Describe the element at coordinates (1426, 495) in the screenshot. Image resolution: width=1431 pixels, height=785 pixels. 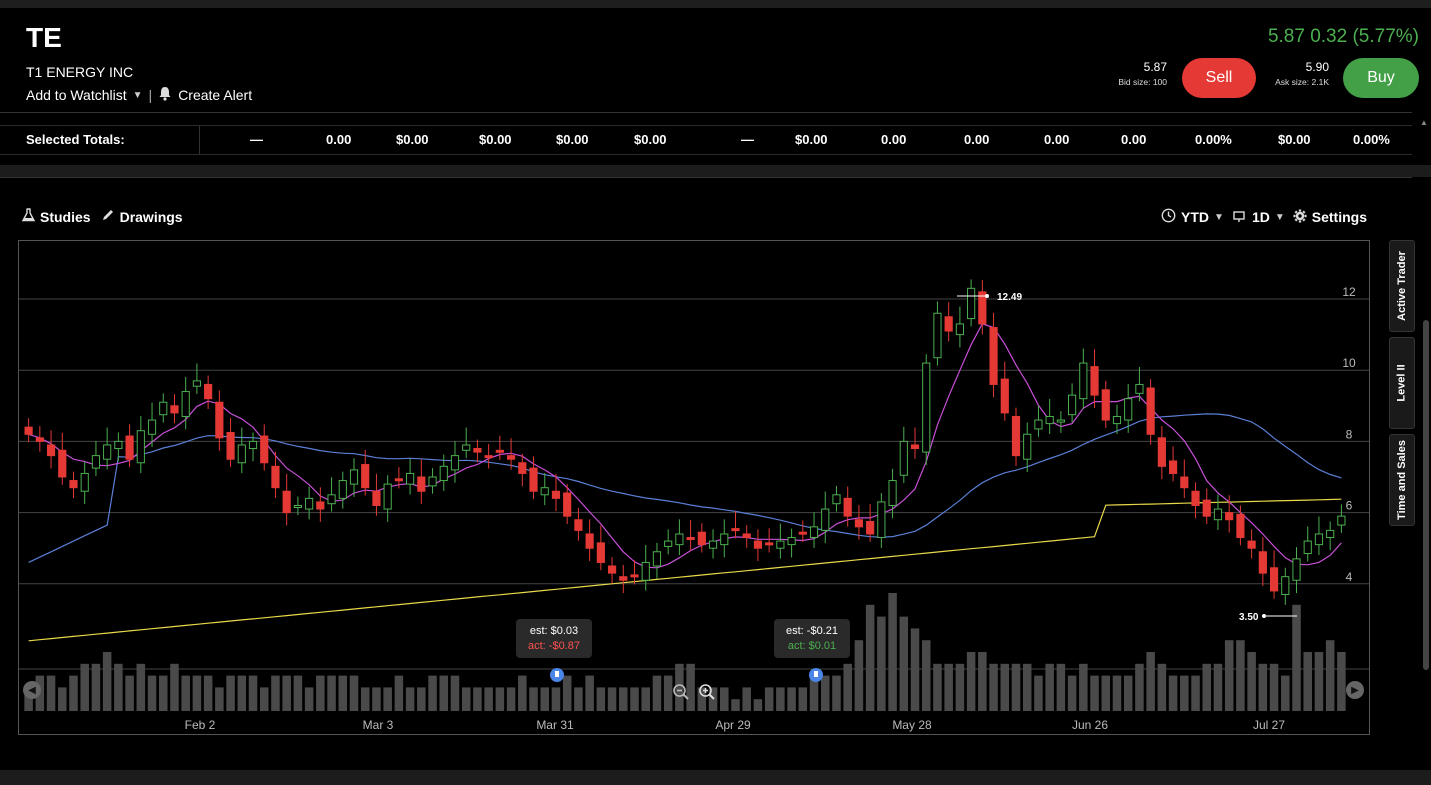
I see `vertical-scrollbar` at that location.